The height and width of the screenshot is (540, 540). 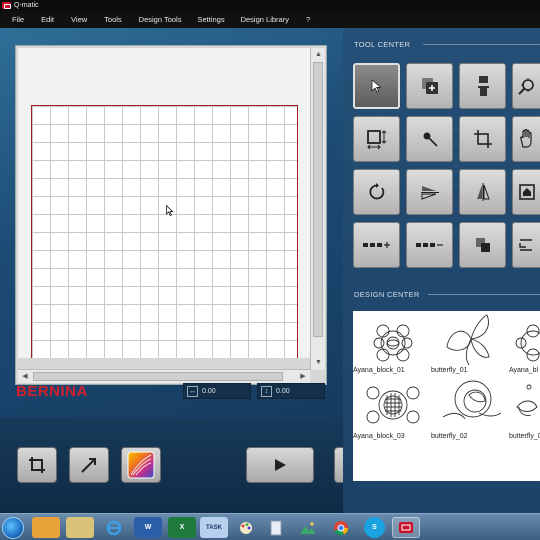 What do you see at coordinates (374, 527) in the screenshot?
I see `skype-icon: S` at bounding box center [374, 527].